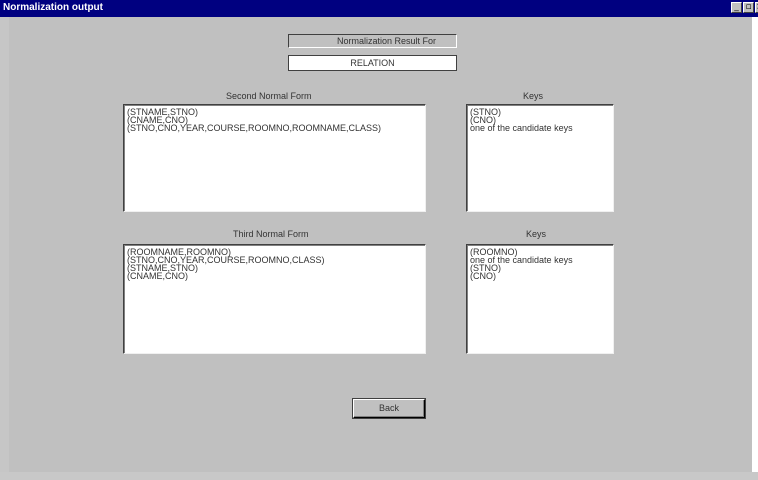 The width and height of the screenshot is (758, 480). I want to click on window-title: Normalization output, so click(53, 7).